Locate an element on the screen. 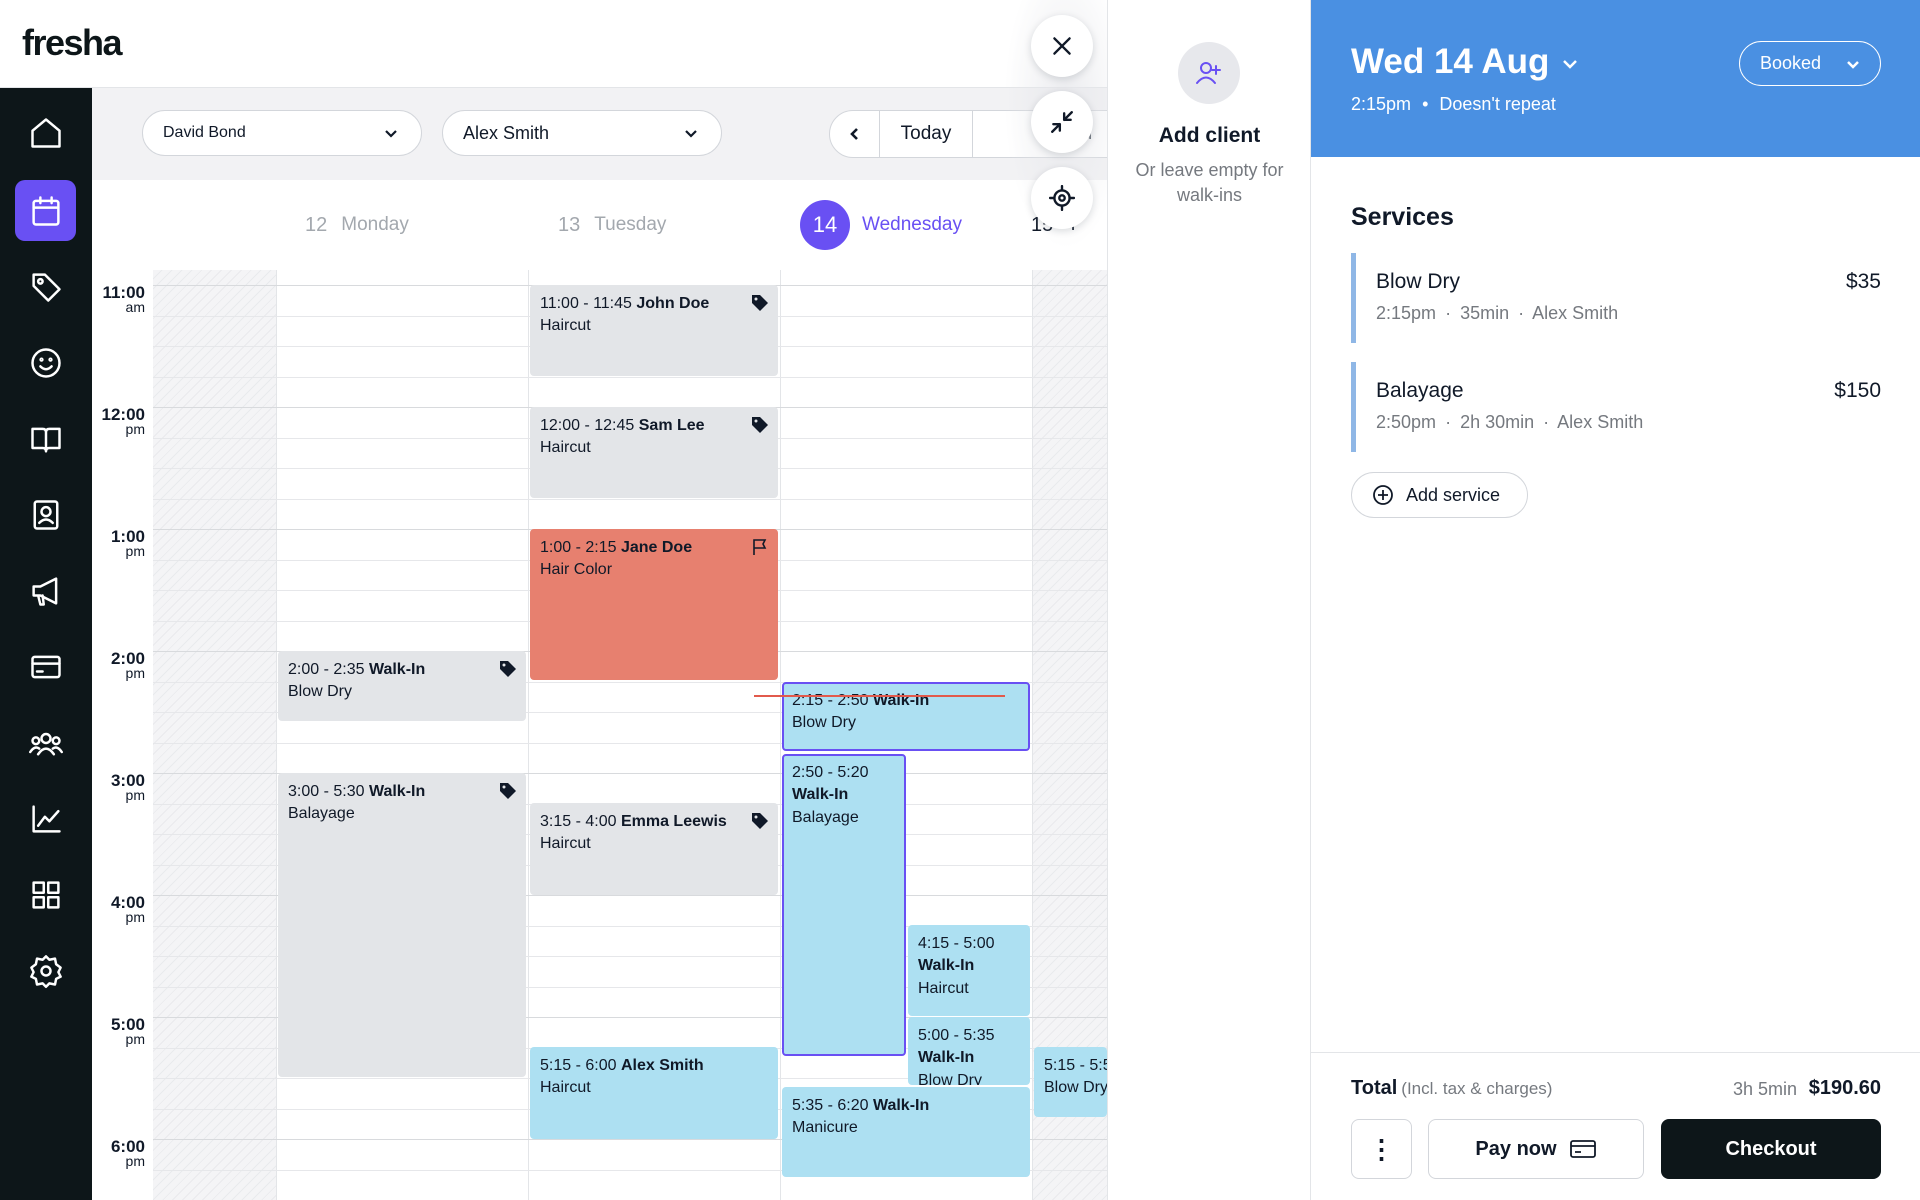  chart-icon is located at coordinates (46, 818).